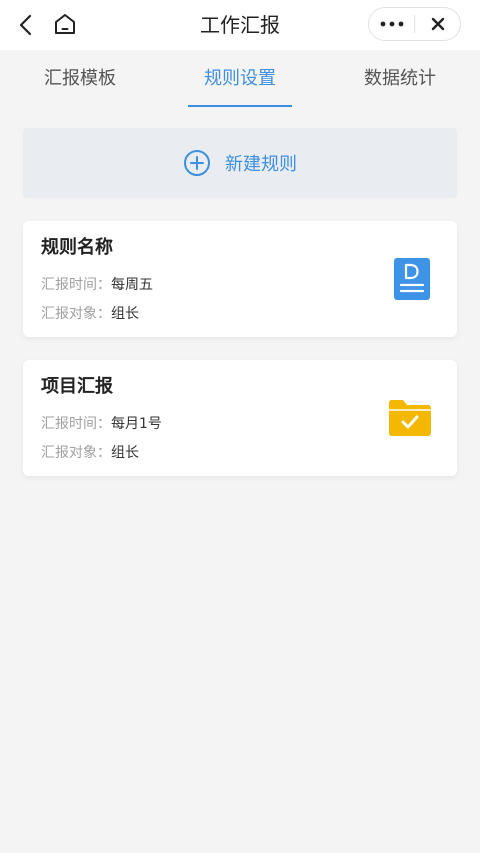 The image size is (480, 853). Describe the element at coordinates (412, 281) in the screenshot. I see `document-icon` at that location.